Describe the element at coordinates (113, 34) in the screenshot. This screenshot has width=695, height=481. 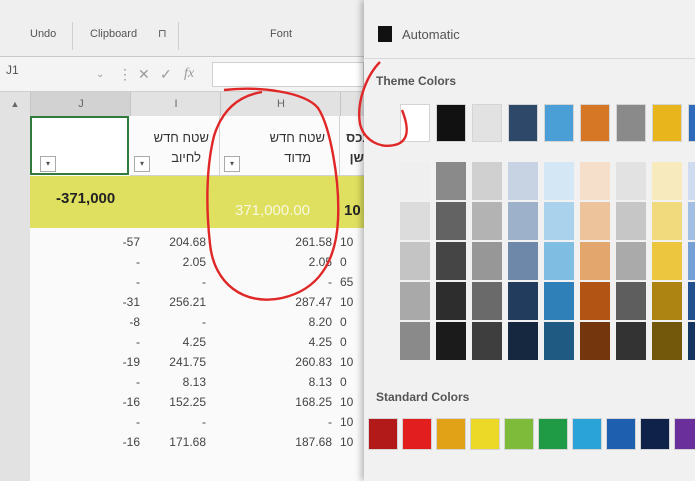
I see `clipboard-group-label: Clipboard` at that location.